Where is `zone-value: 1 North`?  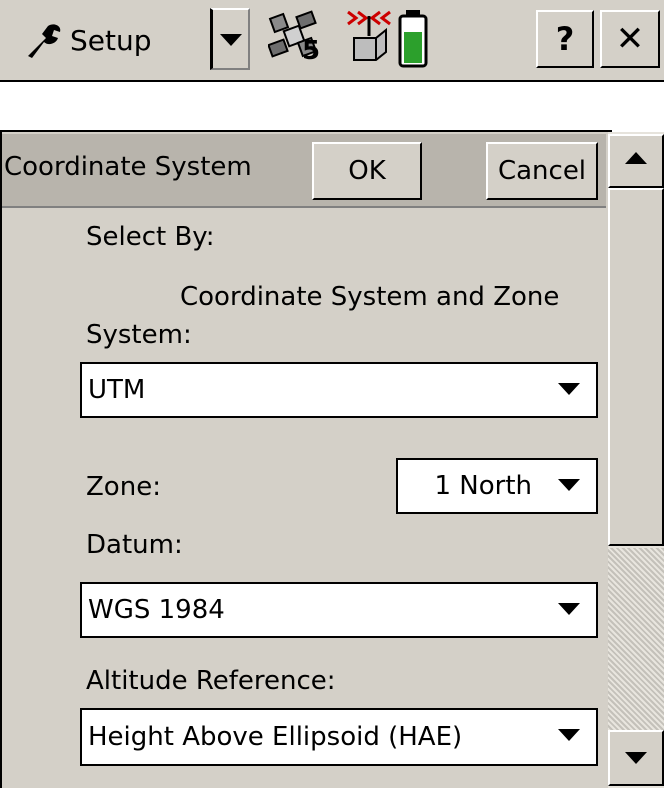 zone-value: 1 North is located at coordinates (483, 486).